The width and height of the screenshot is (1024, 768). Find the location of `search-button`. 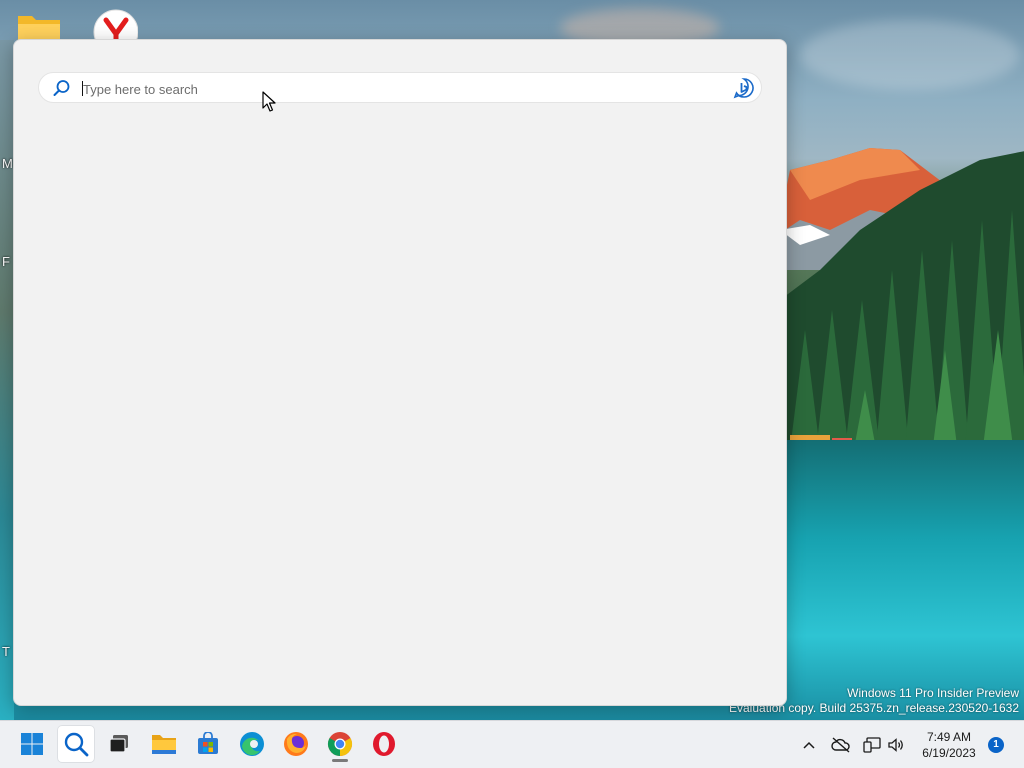

search-button is located at coordinates (76, 744).